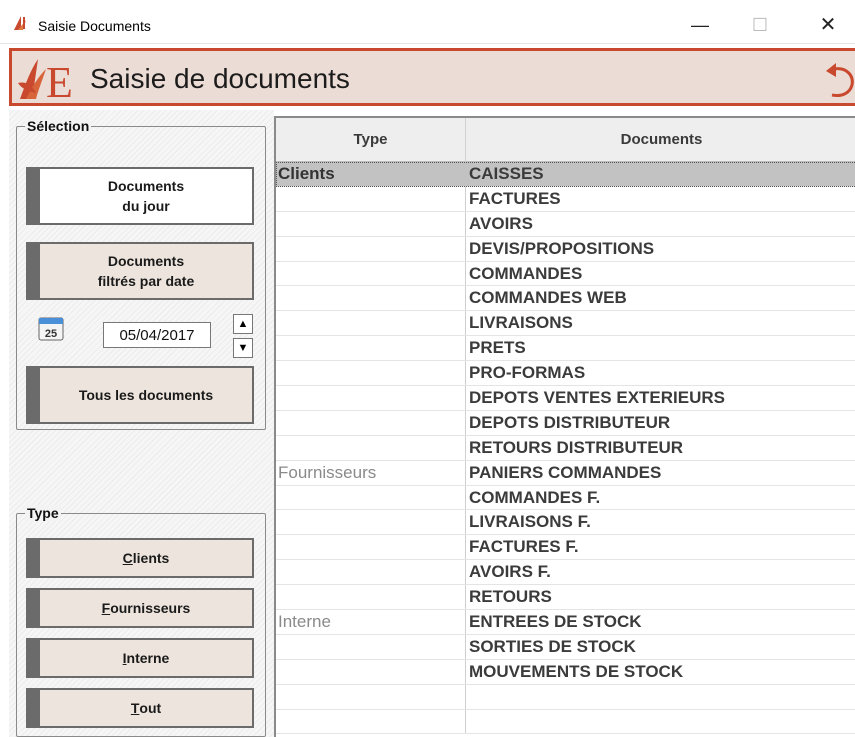 Image resolution: width=855 pixels, height=737 pixels. Describe the element at coordinates (828, 25) in the screenshot. I see `close-button: ✕` at that location.